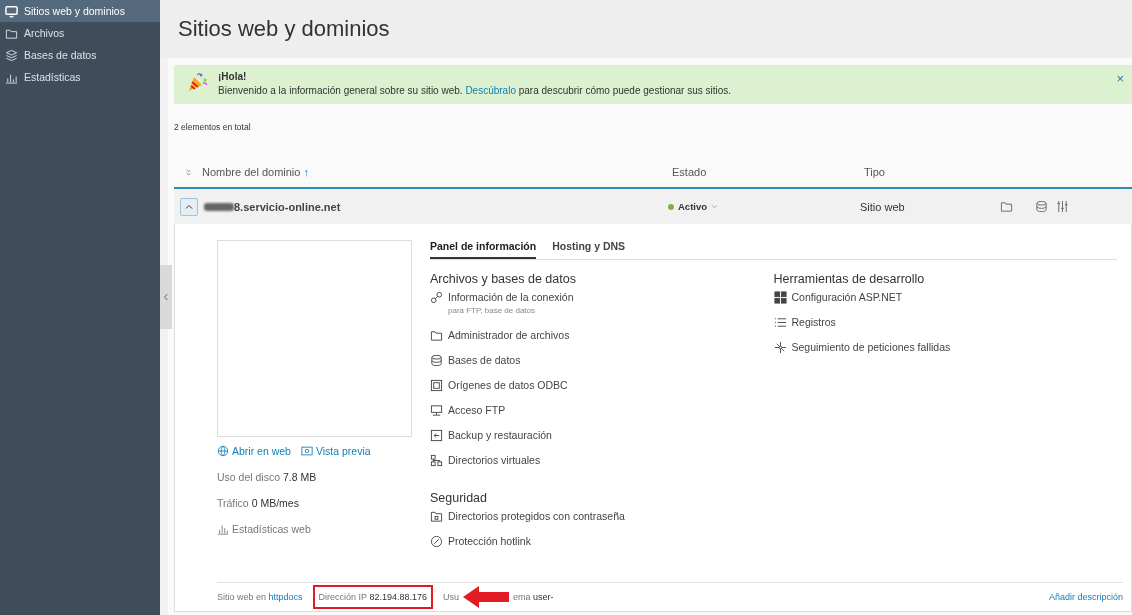  I want to click on link-note: para FTP, base de datos, so click(492, 310).